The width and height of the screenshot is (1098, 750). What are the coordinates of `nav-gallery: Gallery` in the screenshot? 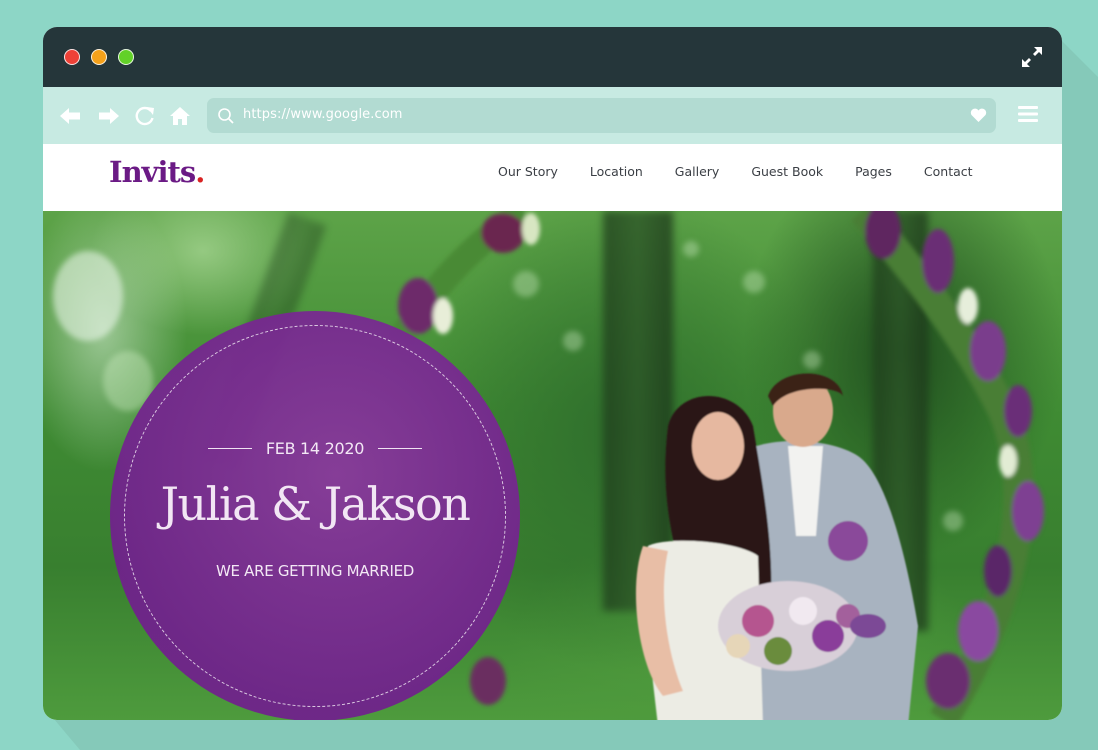 It's located at (697, 171).